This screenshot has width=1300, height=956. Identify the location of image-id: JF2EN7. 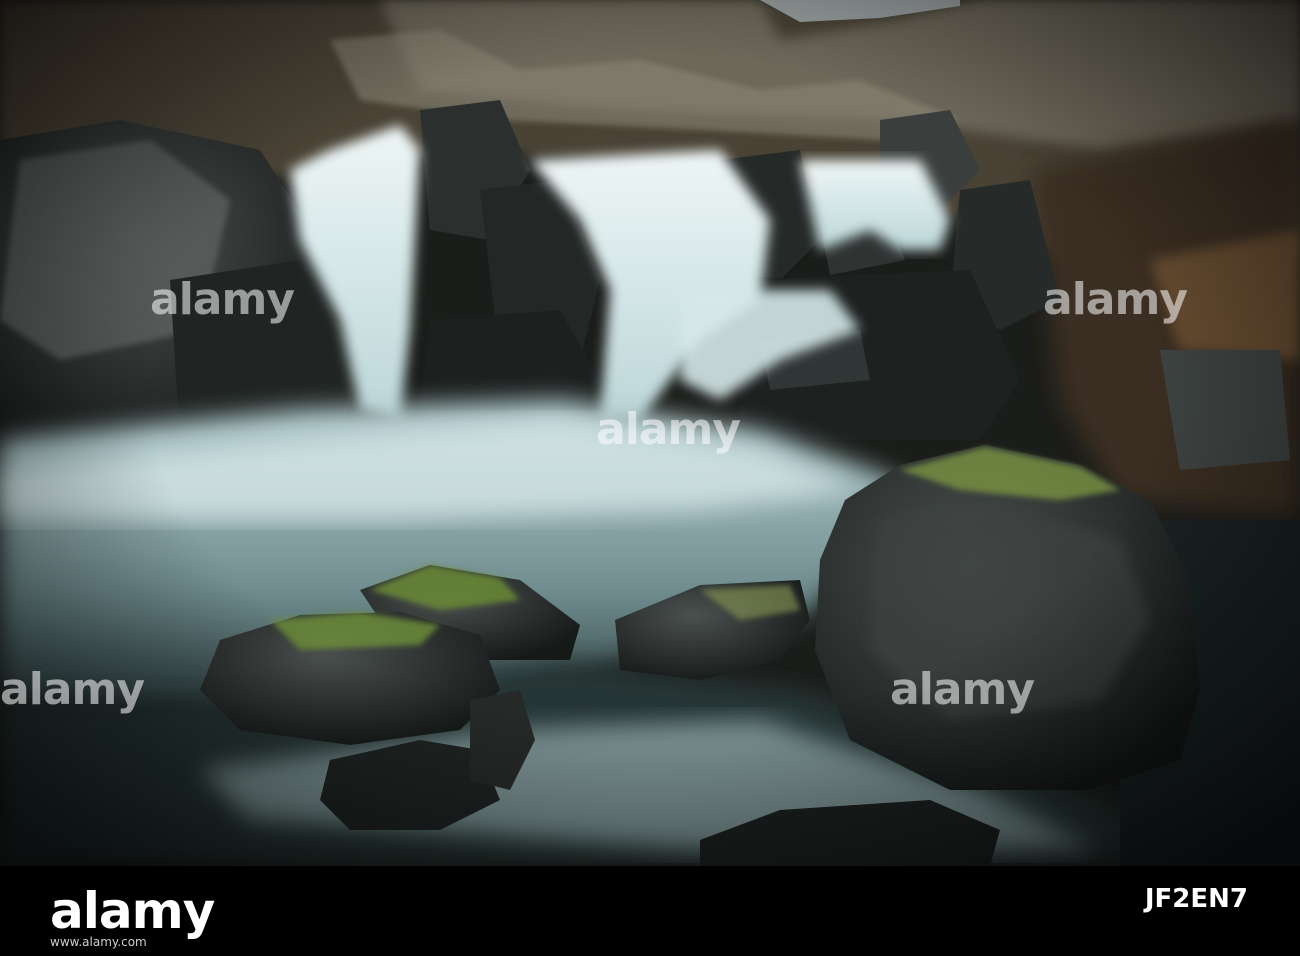
(1196, 899).